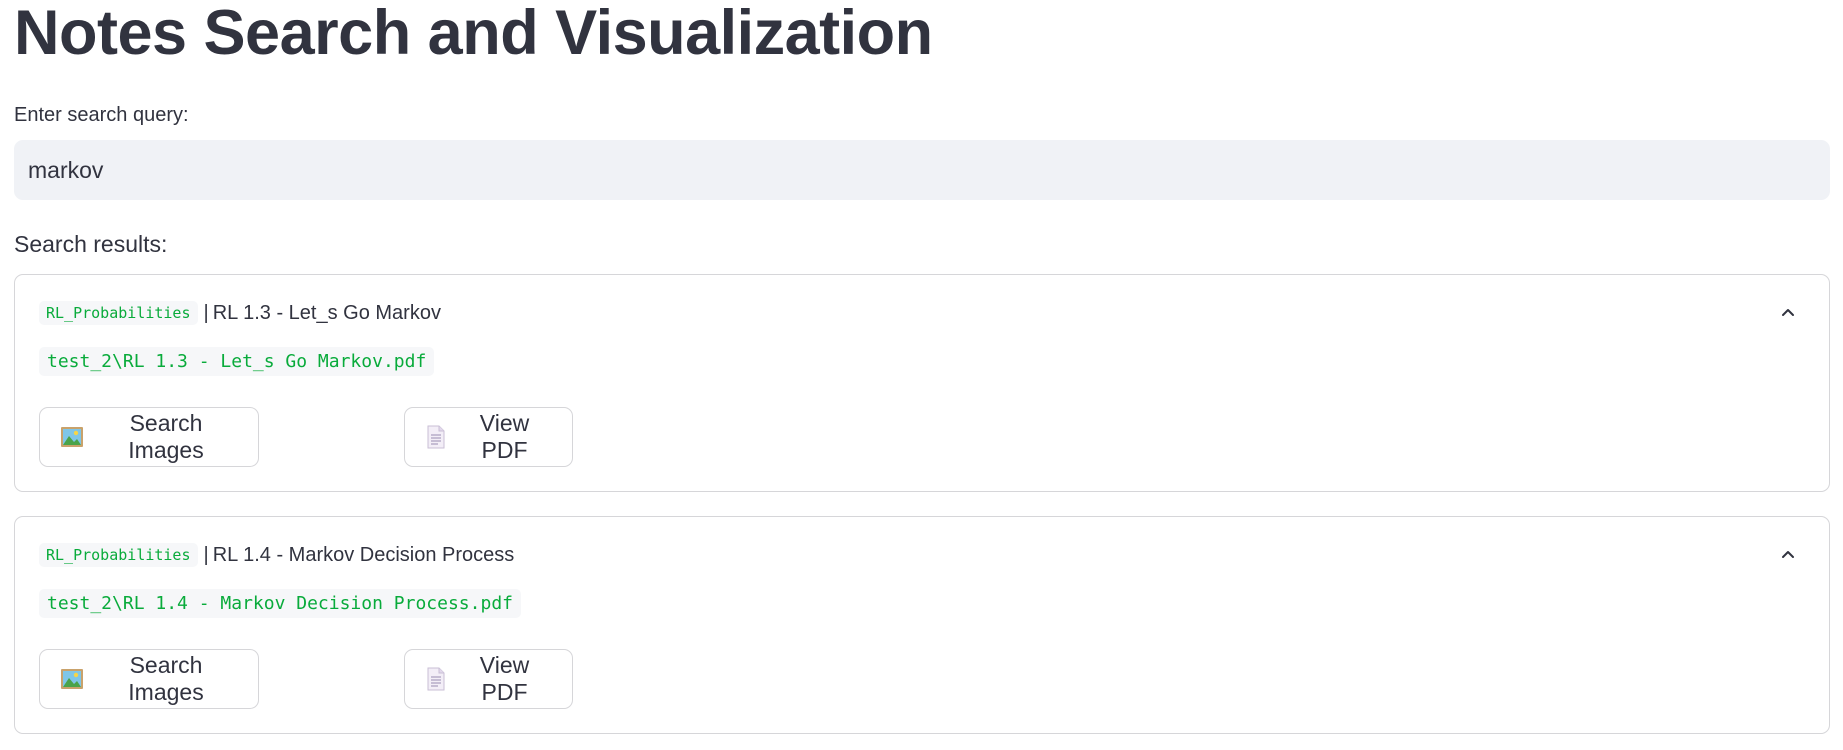 The image size is (1843, 750). Describe the element at coordinates (91, 244) in the screenshot. I see `search-results-label: Search results:` at that location.